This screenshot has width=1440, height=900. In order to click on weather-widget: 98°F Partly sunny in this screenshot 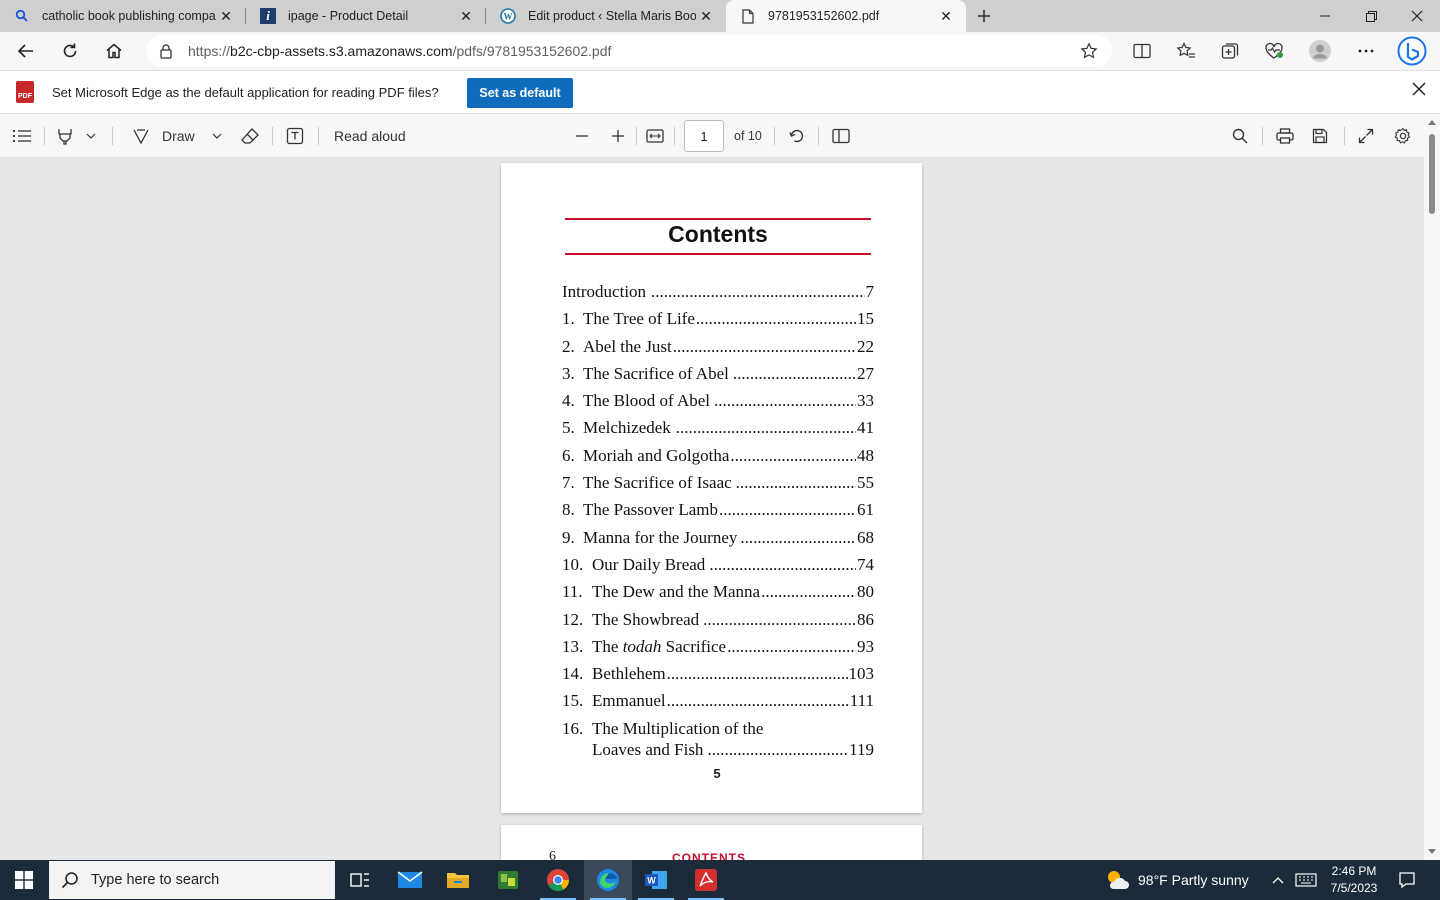, I will do `click(1176, 880)`.